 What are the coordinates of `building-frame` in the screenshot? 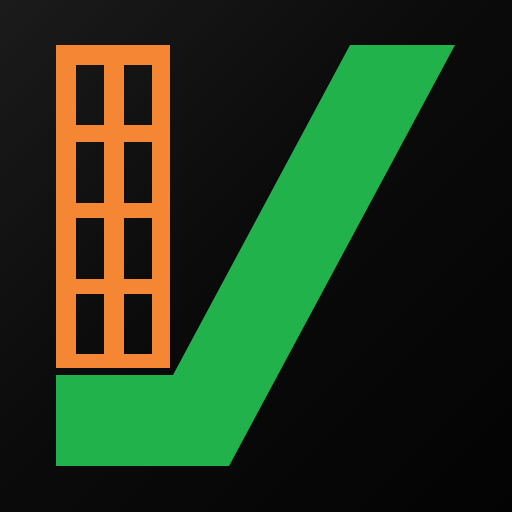 It's located at (113, 206).